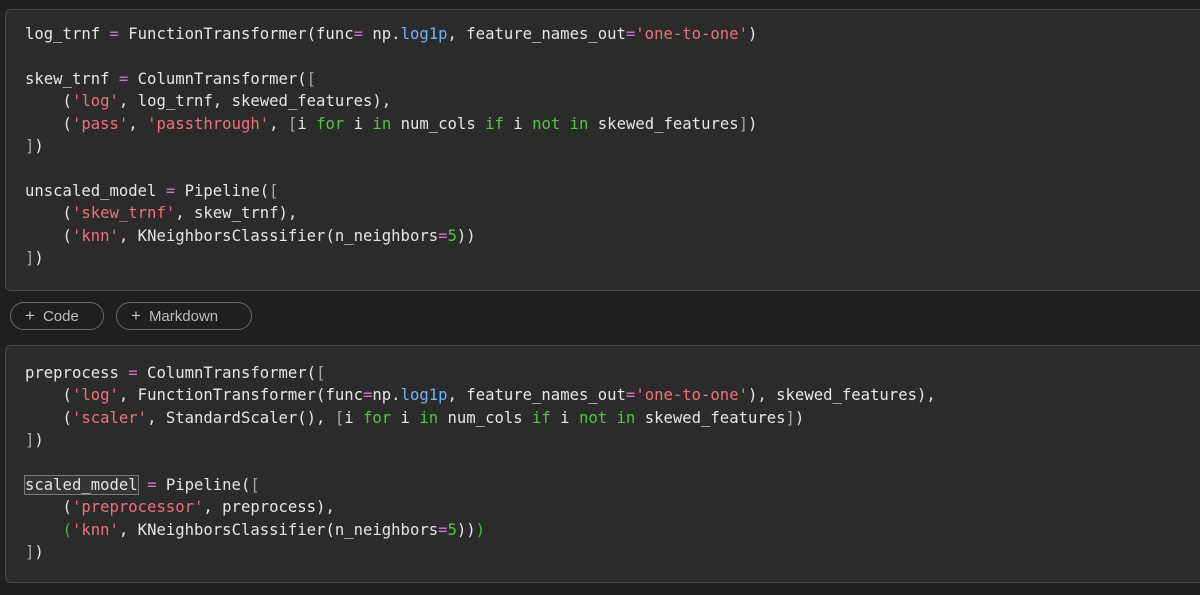  I want to click on code-token: for, so click(330, 123).